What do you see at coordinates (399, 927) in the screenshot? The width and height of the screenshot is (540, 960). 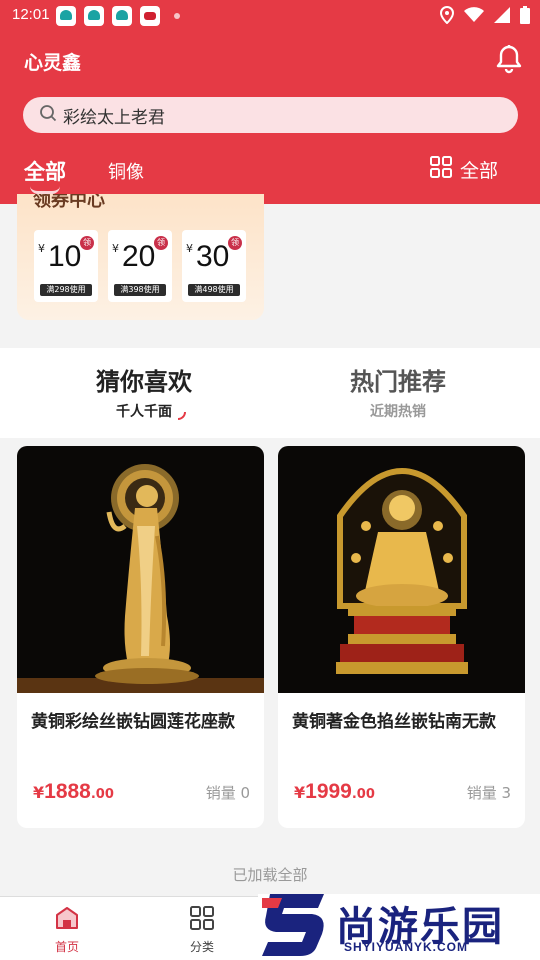 I see `watermark-logo: 尚游乐园 SHYIYUANYK.COM` at bounding box center [399, 927].